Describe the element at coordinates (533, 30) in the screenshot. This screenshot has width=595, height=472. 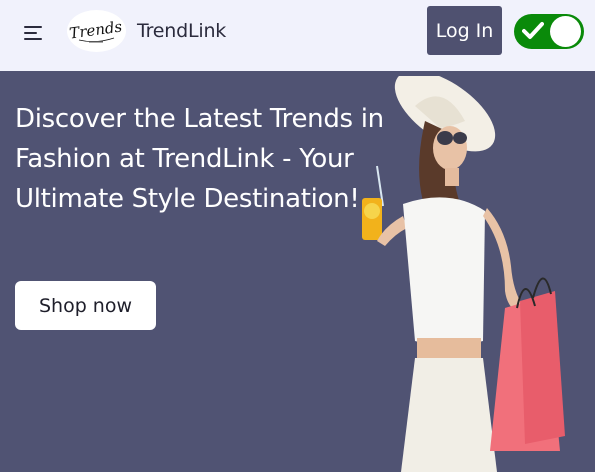
I see `check-icon` at that location.